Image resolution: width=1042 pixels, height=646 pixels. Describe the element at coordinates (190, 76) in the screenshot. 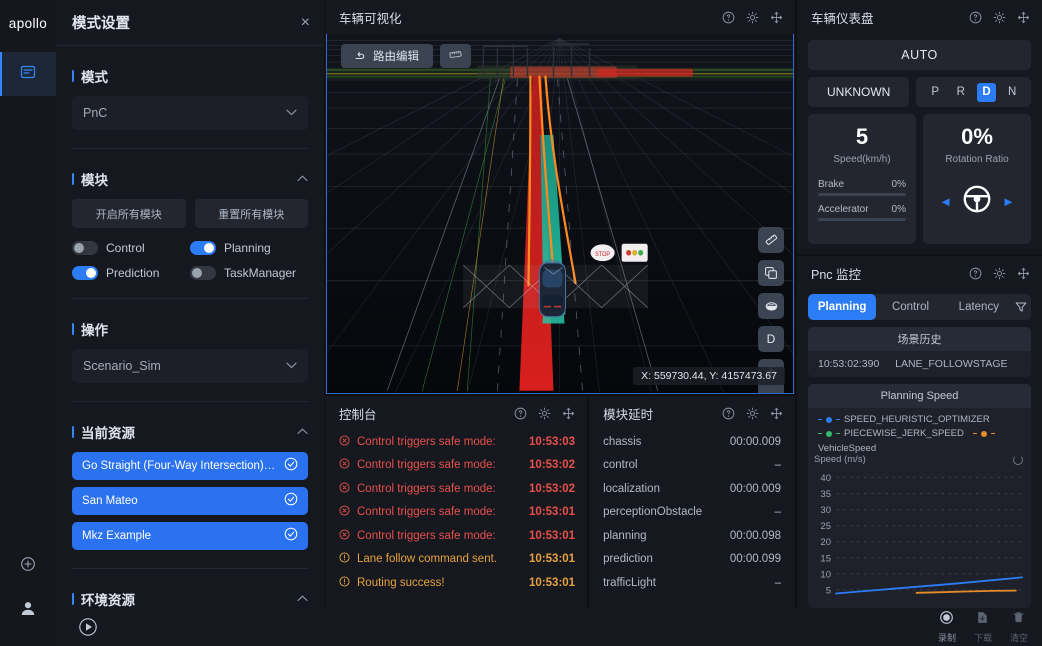

I see `section-header-mode: 模式` at that location.